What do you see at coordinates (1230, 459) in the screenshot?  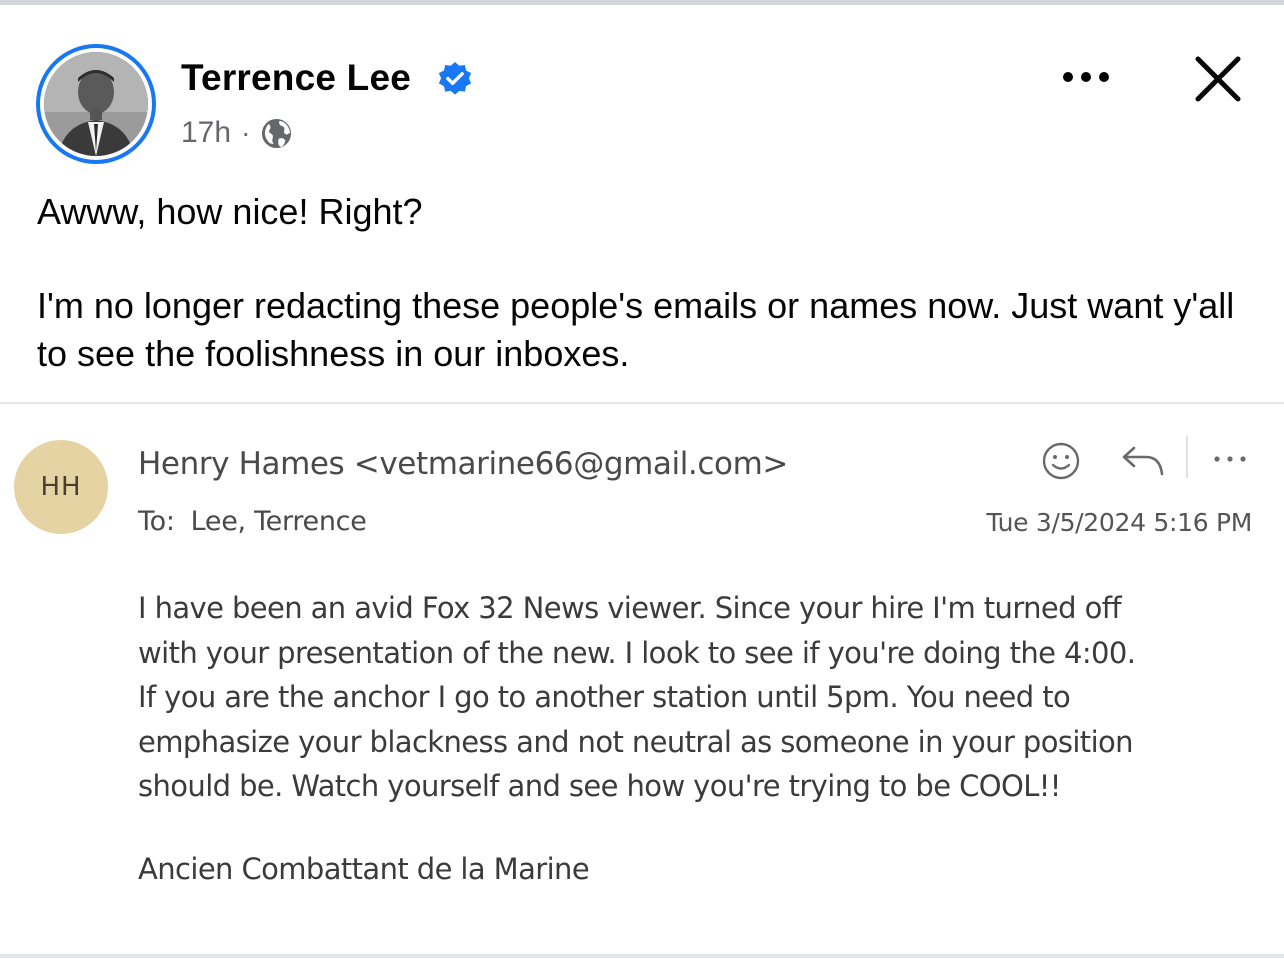 I see `email-more-horizontal-icon` at bounding box center [1230, 459].